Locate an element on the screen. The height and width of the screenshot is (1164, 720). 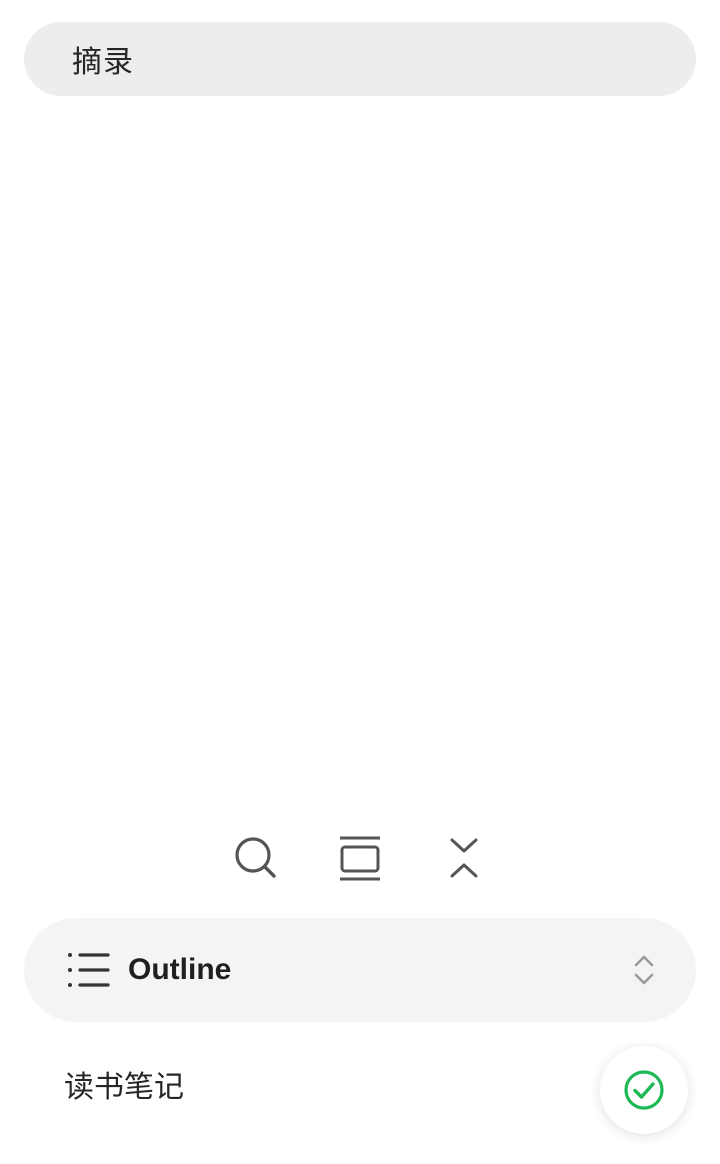
list-icon is located at coordinates (89, 970).